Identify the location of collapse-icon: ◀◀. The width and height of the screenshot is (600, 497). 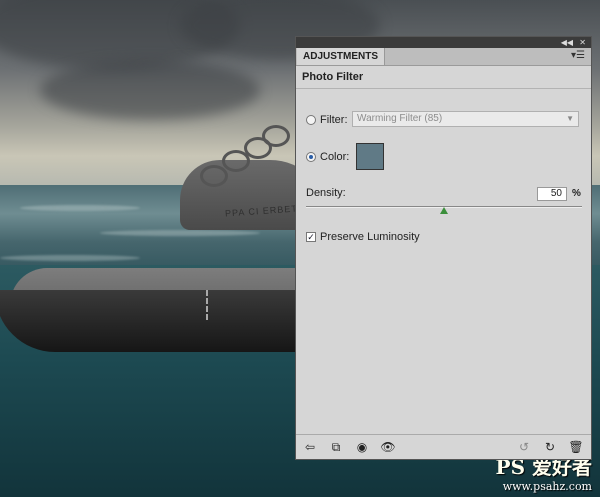
(567, 42).